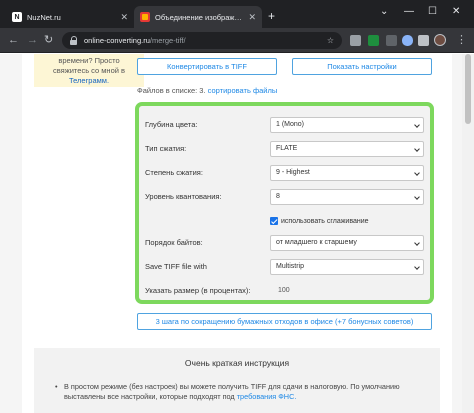 Image resolution: width=474 pixels, height=413 pixels. Describe the element at coordinates (176, 266) in the screenshot. I see `save-with-label: Save TIFF file with` at that location.